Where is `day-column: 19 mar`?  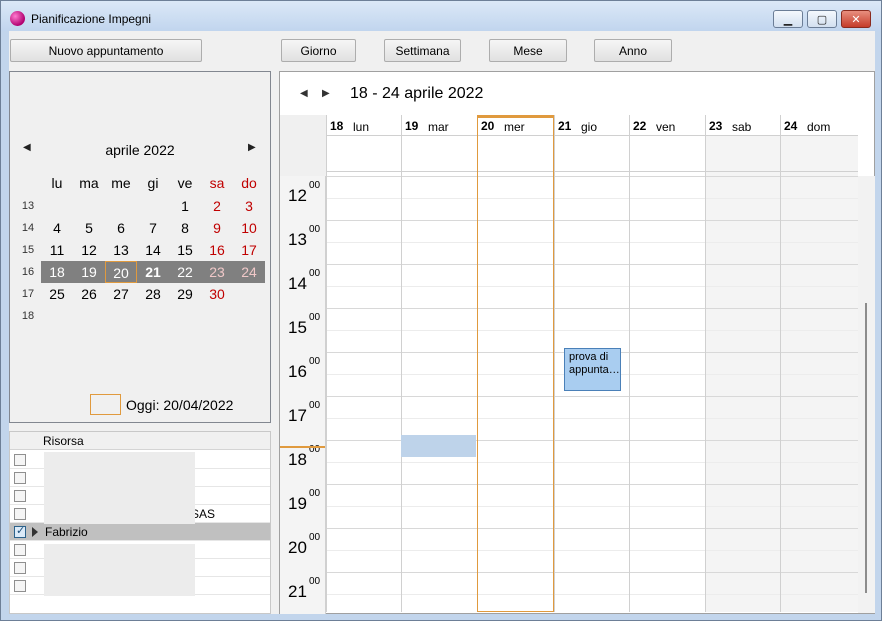
day-column: 19 mar is located at coordinates (439, 363).